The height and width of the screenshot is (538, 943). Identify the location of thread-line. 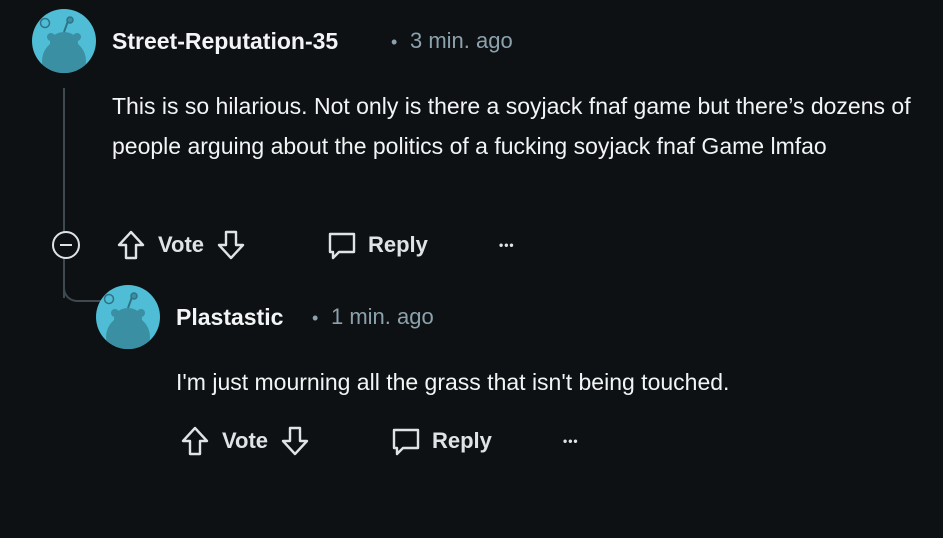
(64, 193).